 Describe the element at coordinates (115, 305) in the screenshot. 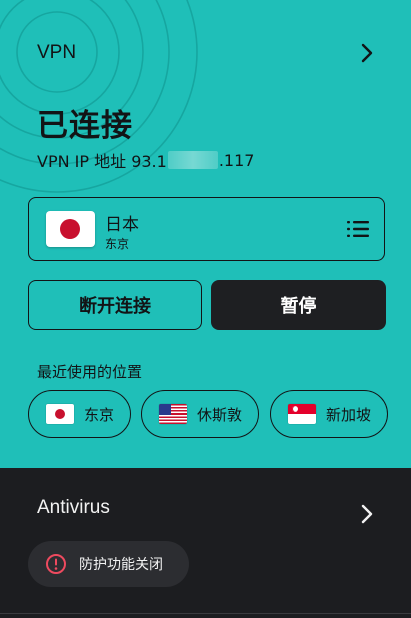

I see `disconnect-button: 断开连接` at that location.